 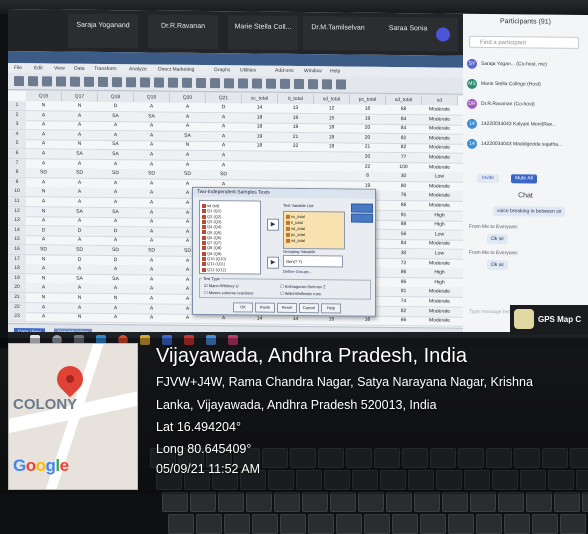 What do you see at coordinates (17, 201) in the screenshot?
I see `row-number: 11` at bounding box center [17, 201].